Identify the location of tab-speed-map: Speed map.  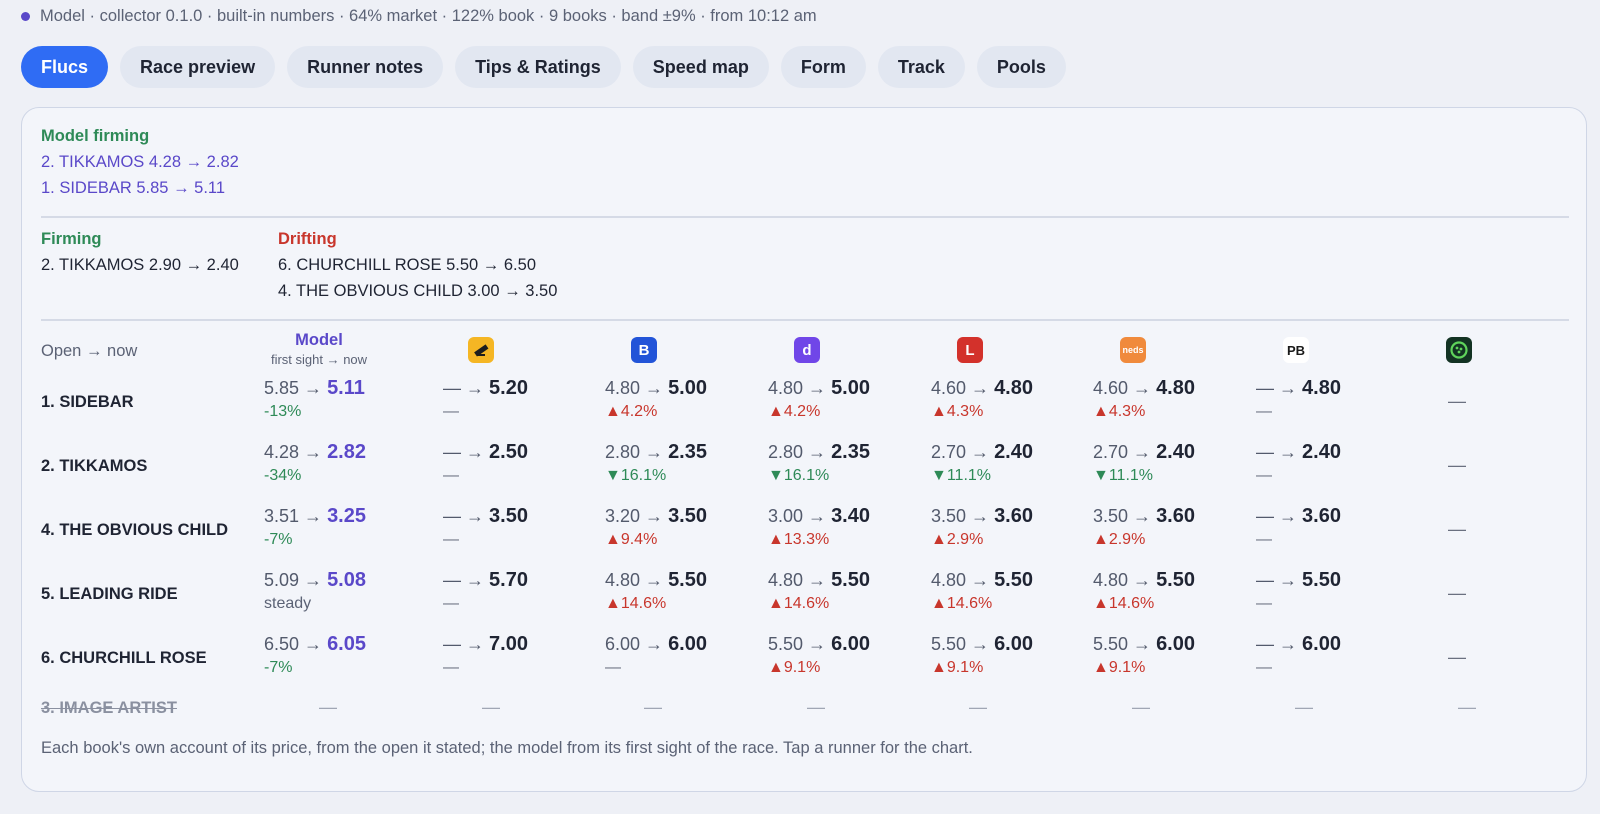
(700, 67).